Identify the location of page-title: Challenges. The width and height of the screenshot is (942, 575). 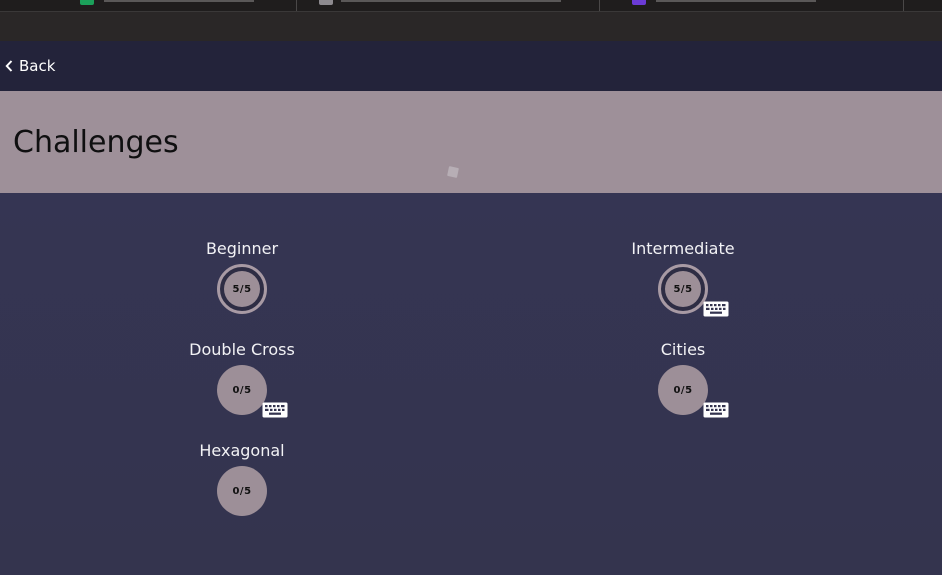
(96, 142).